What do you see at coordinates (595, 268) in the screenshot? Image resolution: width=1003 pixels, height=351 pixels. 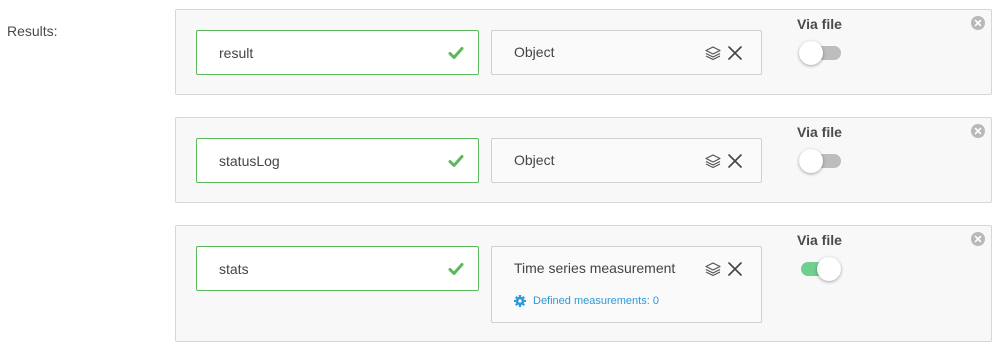 I see `result-type-label: Time series measurement` at bounding box center [595, 268].